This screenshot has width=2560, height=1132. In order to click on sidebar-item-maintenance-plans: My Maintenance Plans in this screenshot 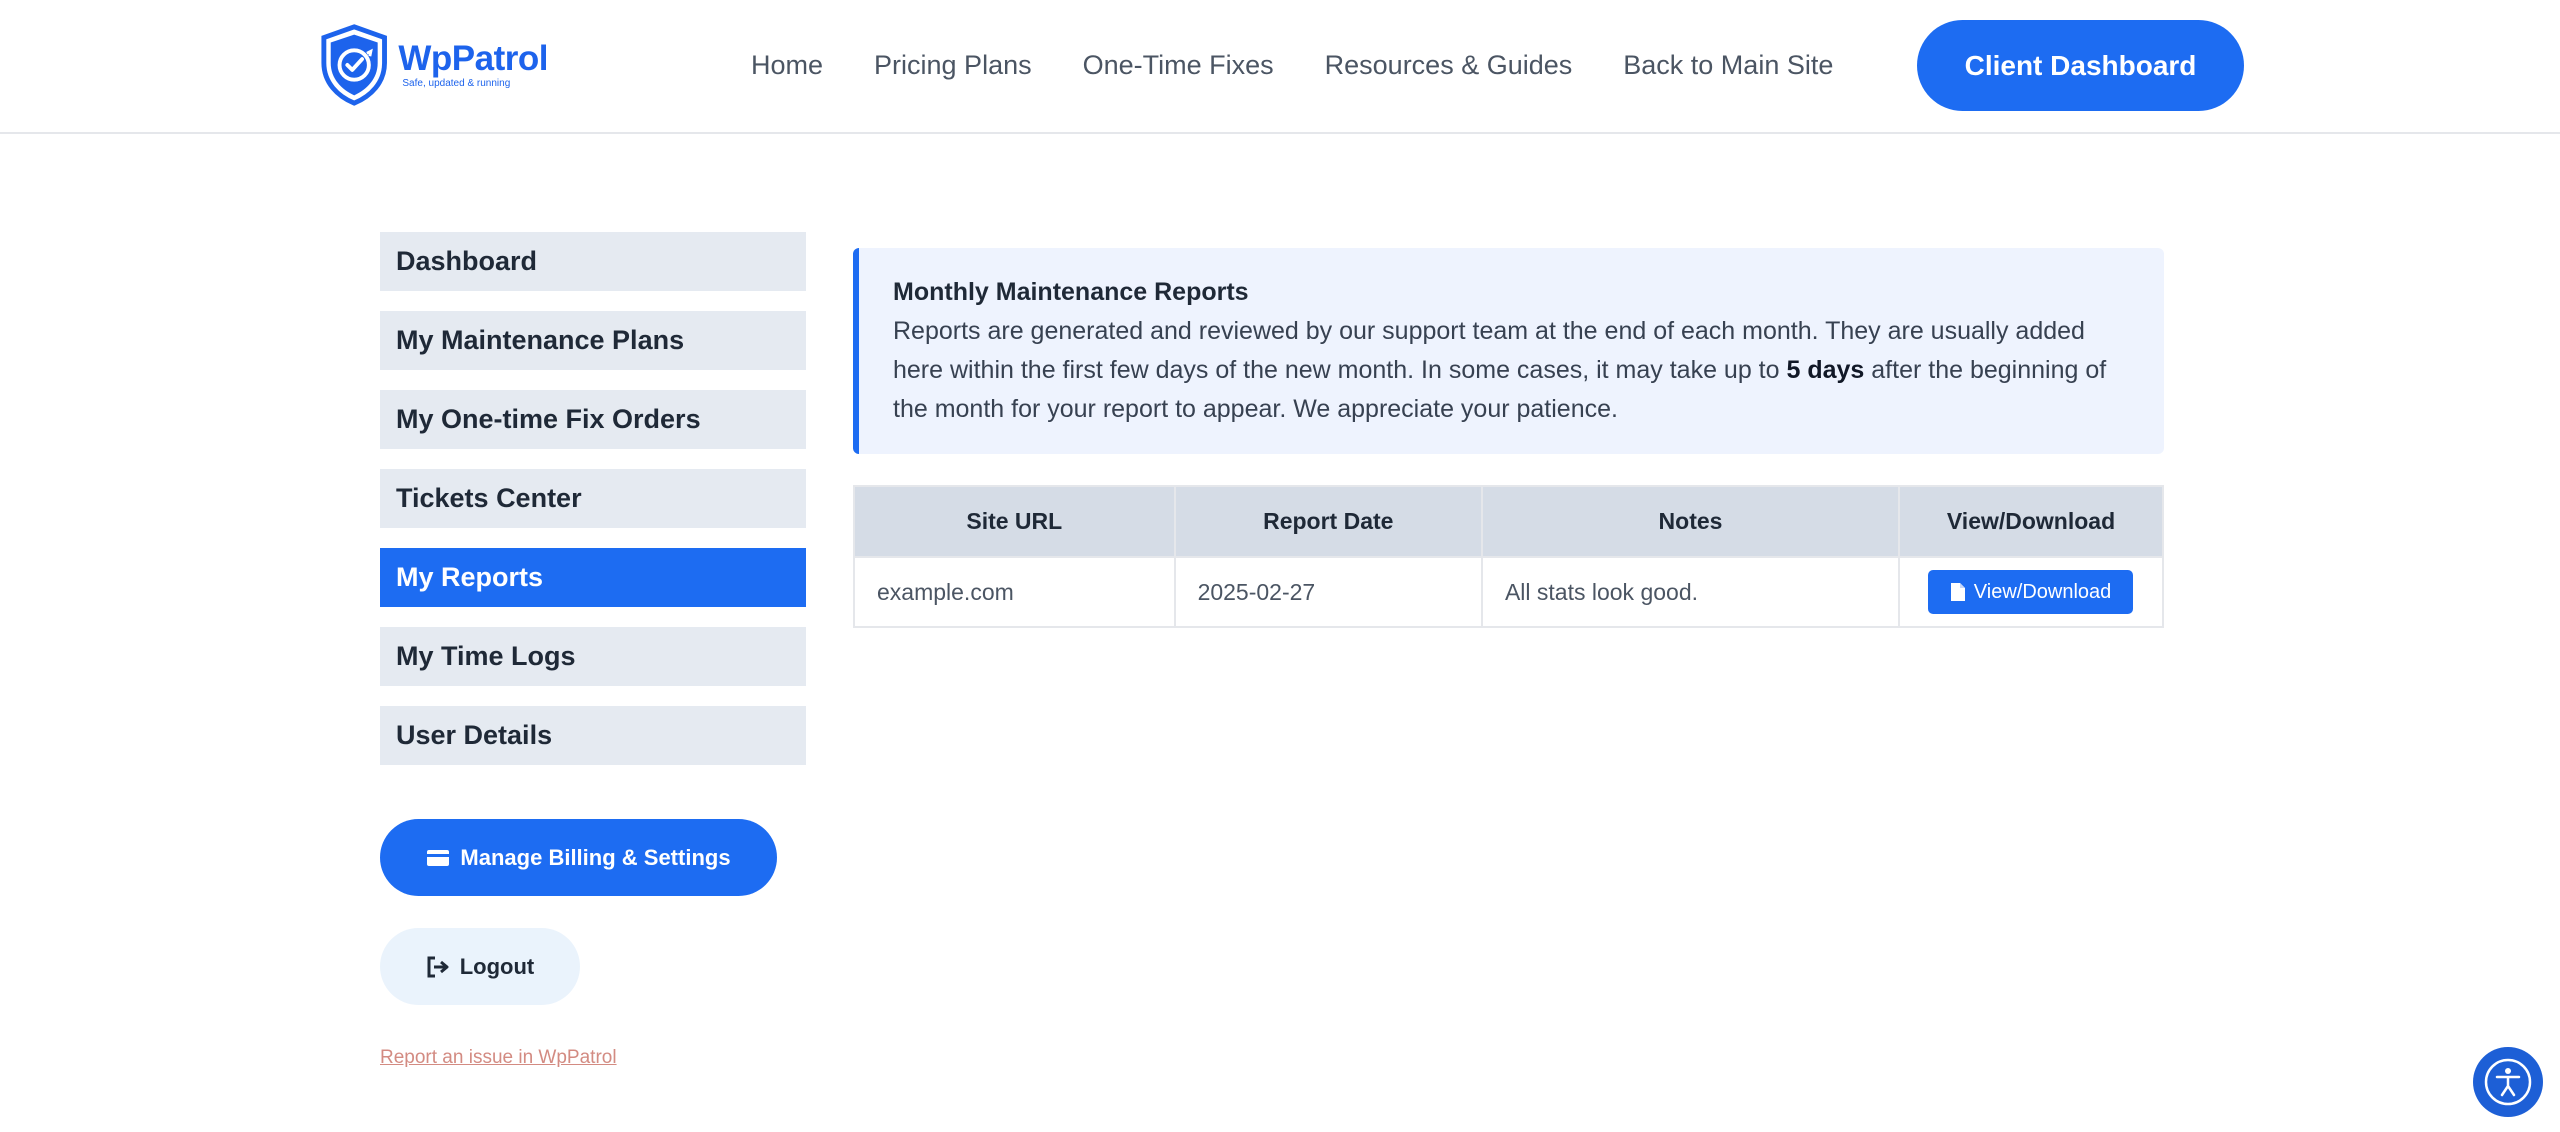, I will do `click(593, 340)`.